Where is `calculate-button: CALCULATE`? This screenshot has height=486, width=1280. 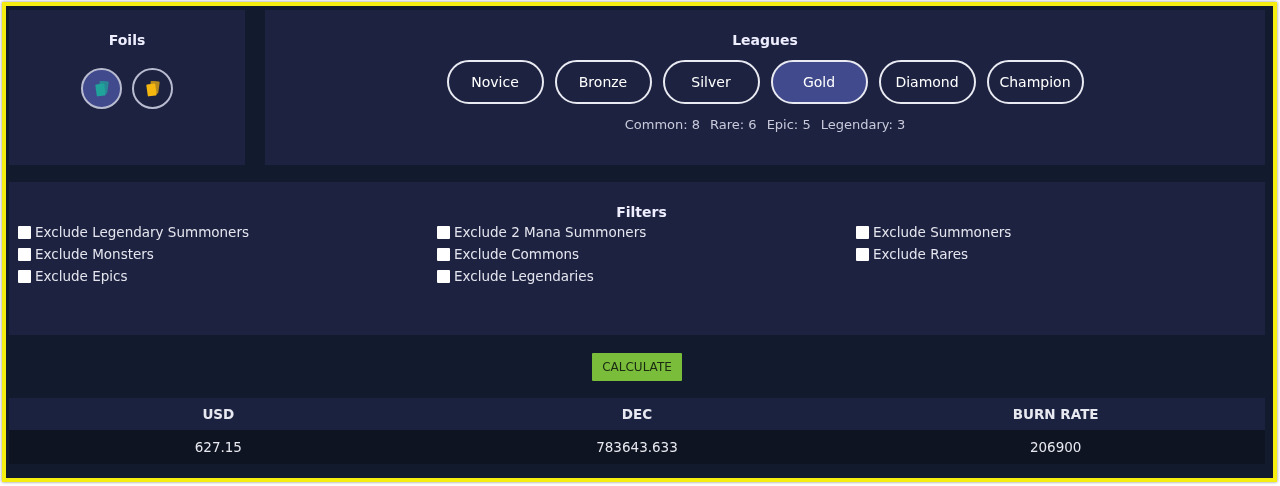
calculate-button: CALCULATE is located at coordinates (637, 366).